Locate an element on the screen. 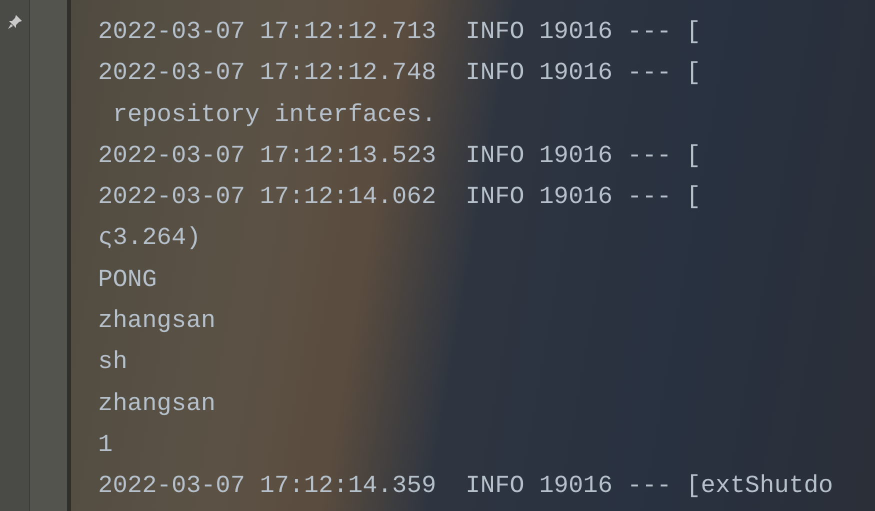 The height and width of the screenshot is (511, 875). console-line: 2022-03-07 17:12:13.523 INFO 19016 --- [ is located at coordinates (400, 157).